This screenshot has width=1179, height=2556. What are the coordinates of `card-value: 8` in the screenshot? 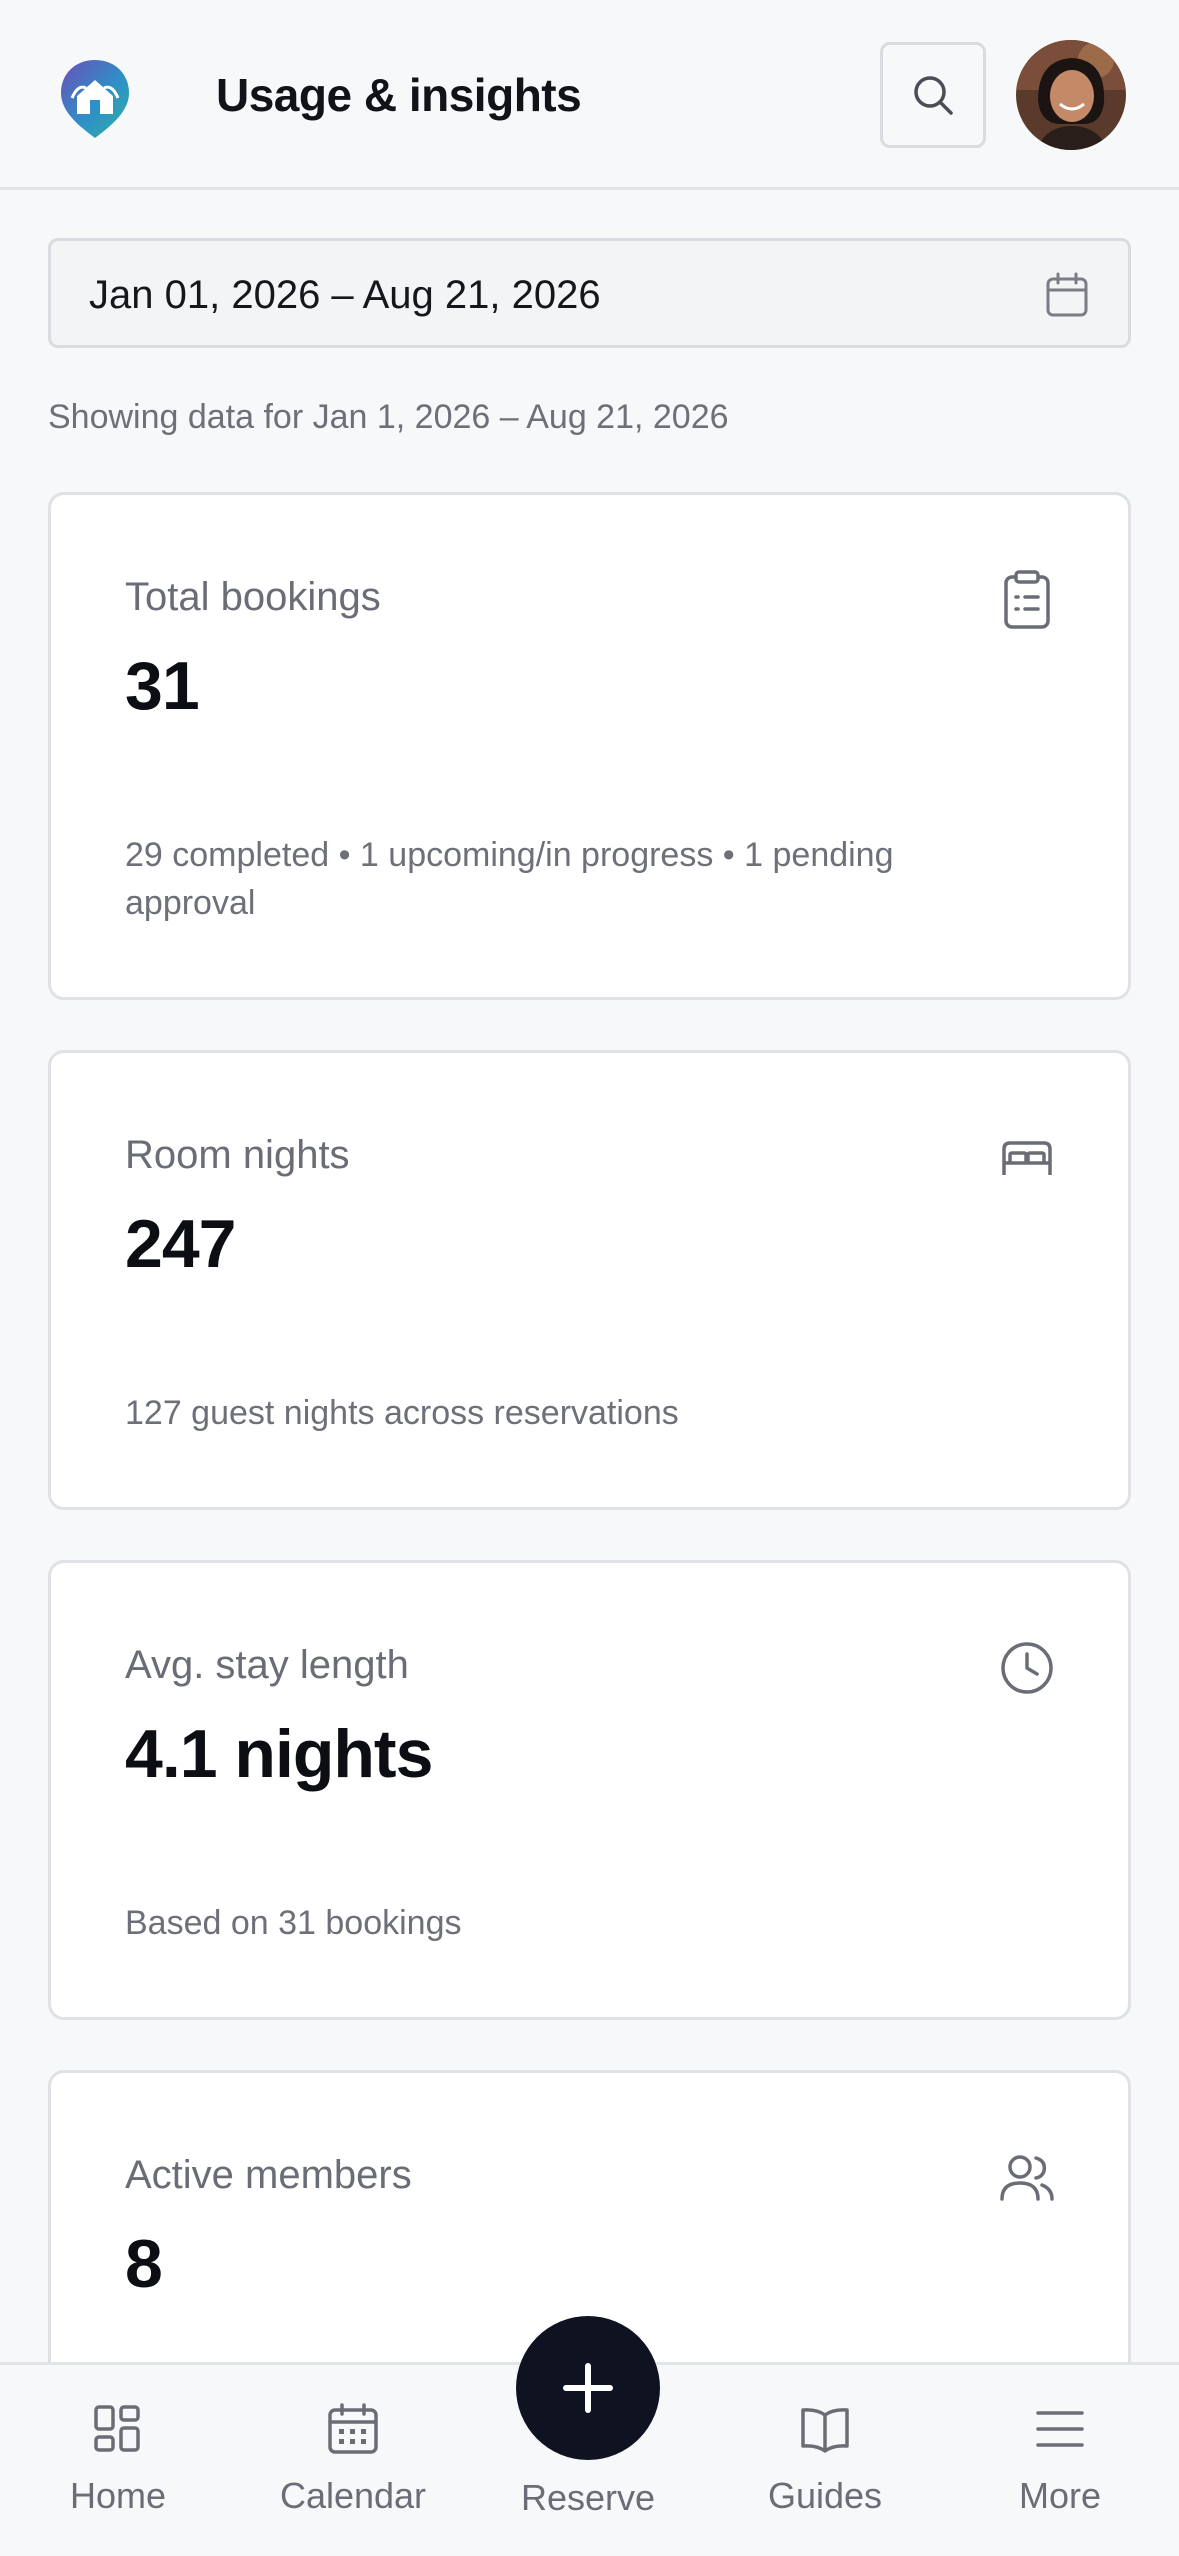 It's located at (144, 2264).